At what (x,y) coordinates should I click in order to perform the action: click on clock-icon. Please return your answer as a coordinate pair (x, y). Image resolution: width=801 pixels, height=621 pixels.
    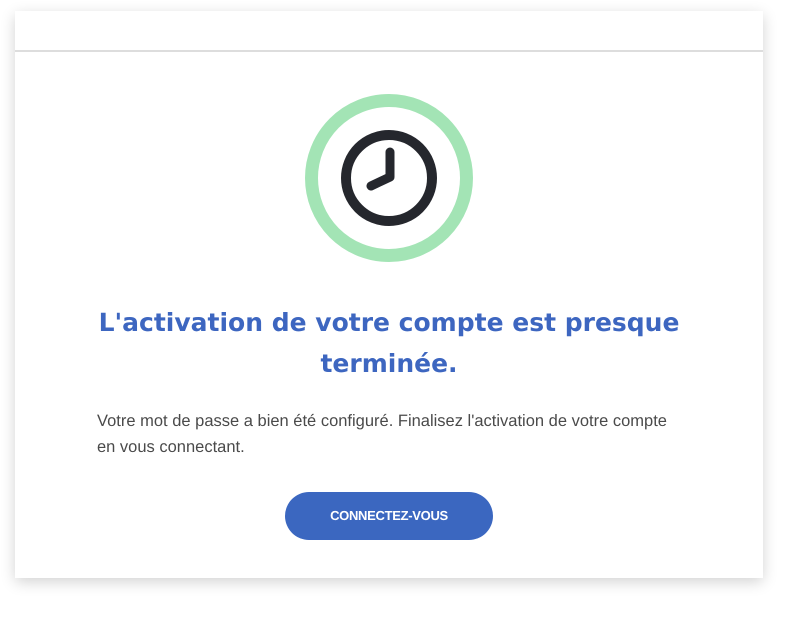
    Looking at the image, I should click on (389, 178).